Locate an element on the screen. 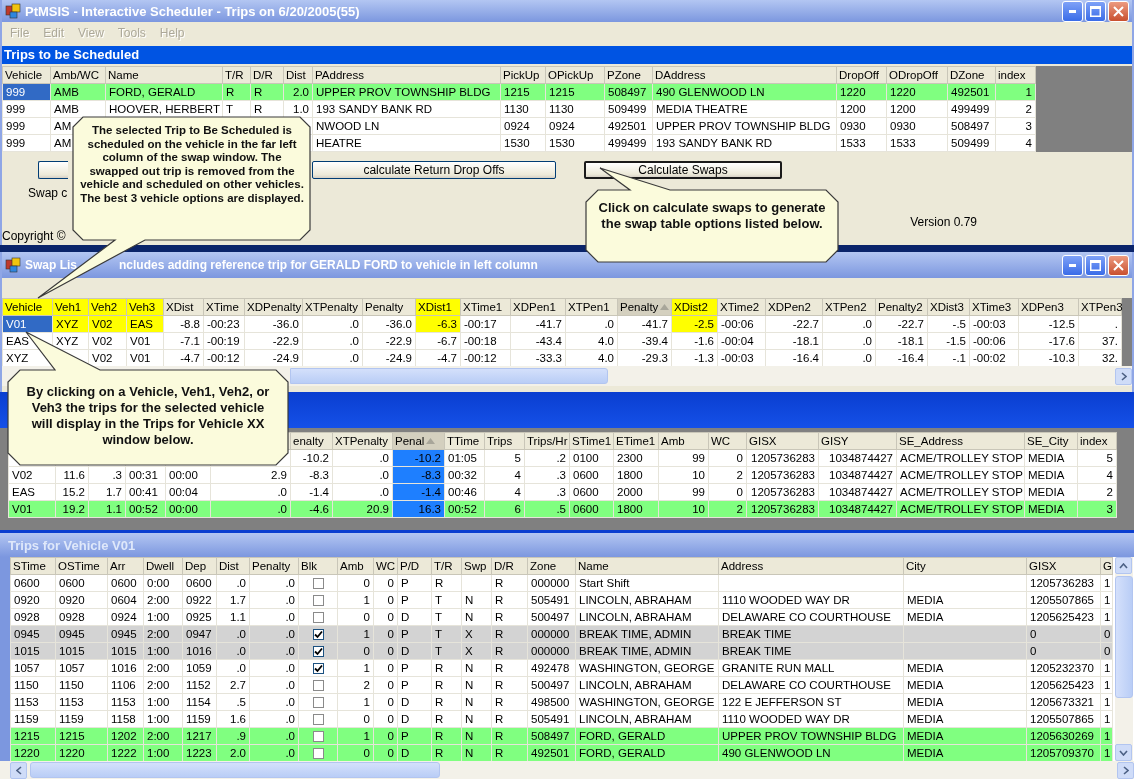 The image size is (1134, 779). table-cell: -22.9 is located at coordinates (273, 341).